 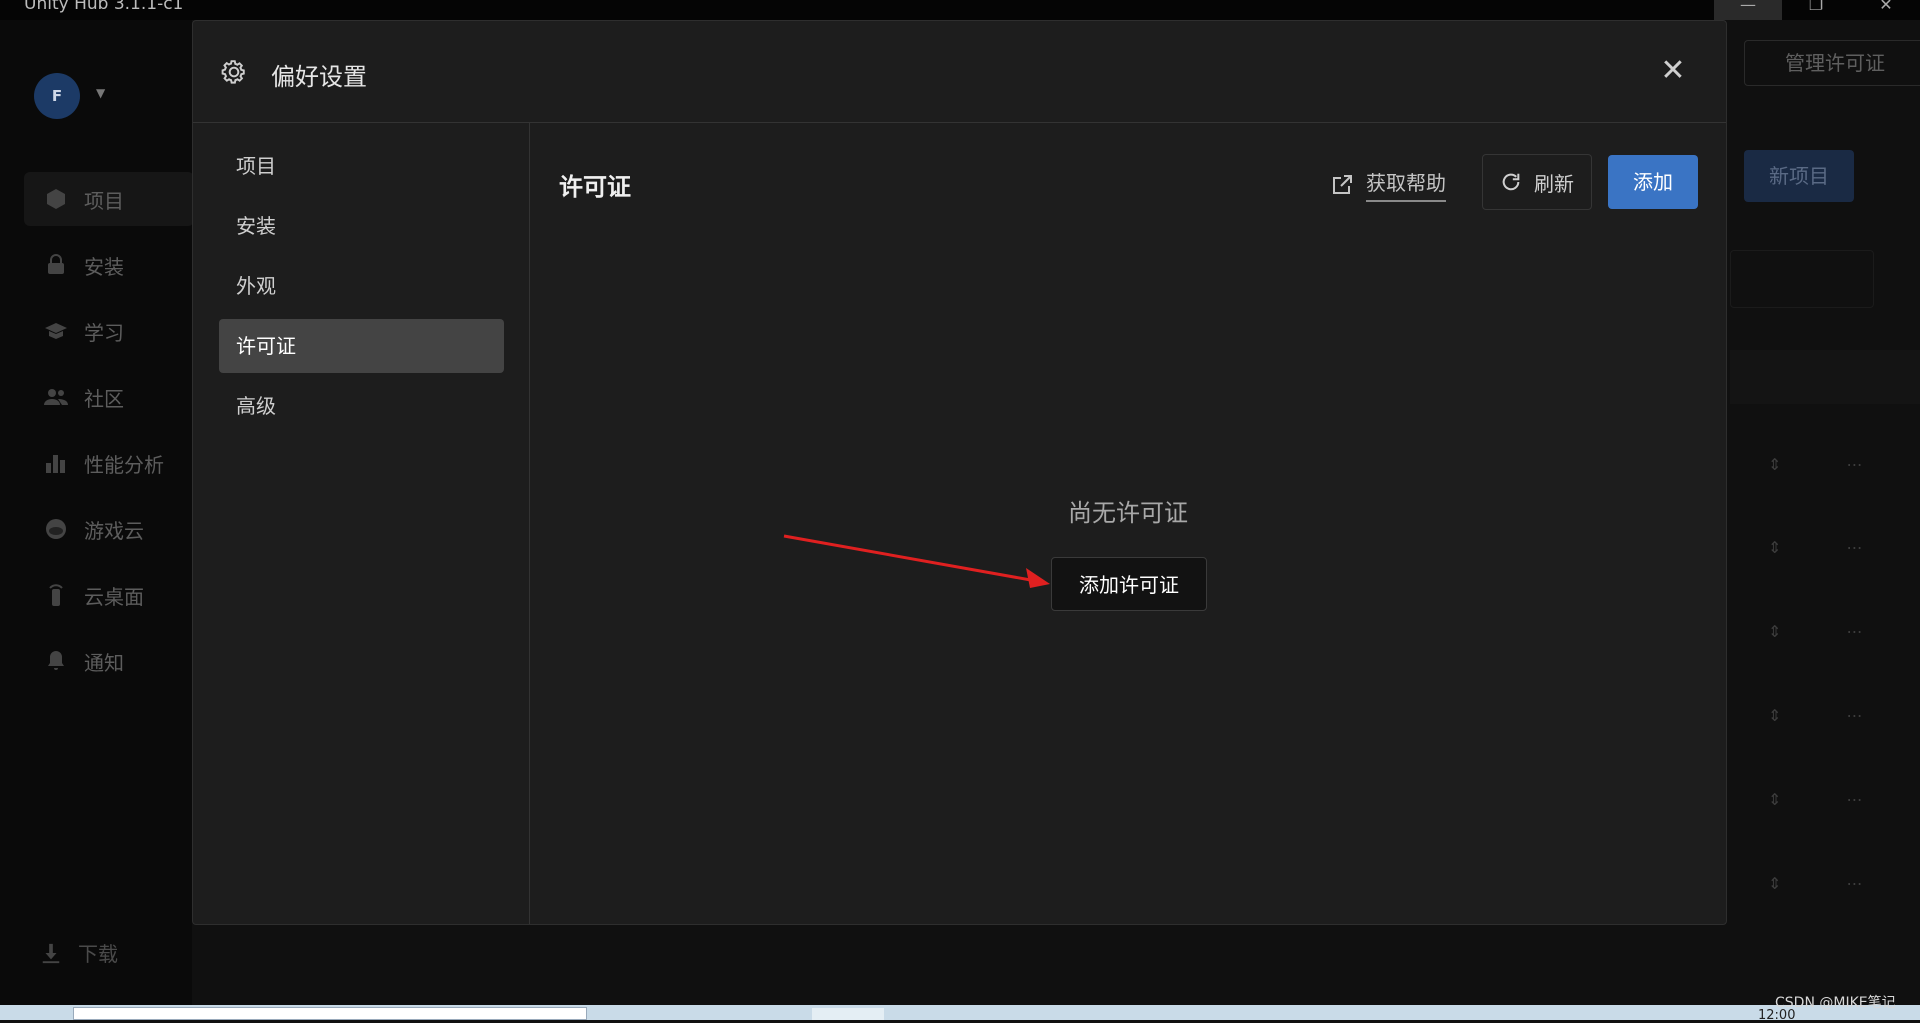 What do you see at coordinates (330, 1013) in the screenshot?
I see `taskbar-search` at bounding box center [330, 1013].